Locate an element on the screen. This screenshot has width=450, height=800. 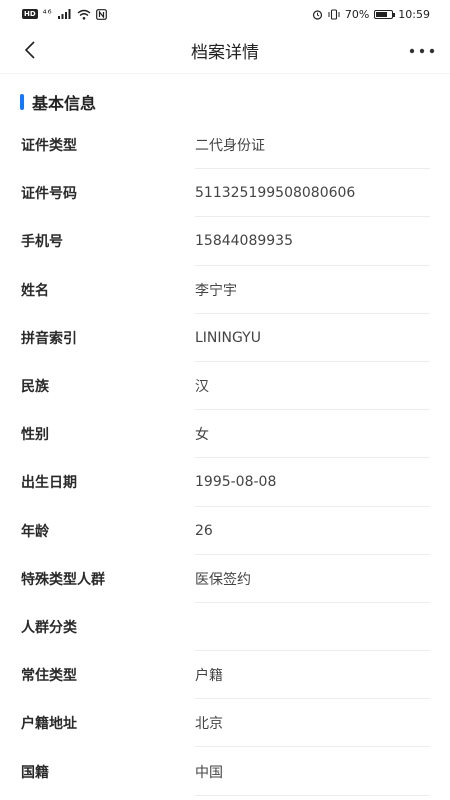
more-horizontal-icon is located at coordinates (422, 51).